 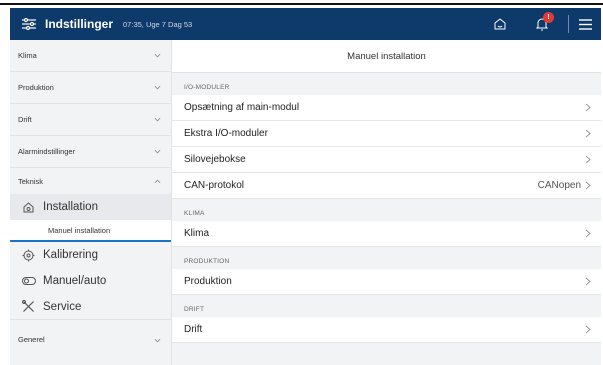 What do you see at coordinates (90, 332) in the screenshot?
I see `sidebar-category-generel: Generel` at bounding box center [90, 332].